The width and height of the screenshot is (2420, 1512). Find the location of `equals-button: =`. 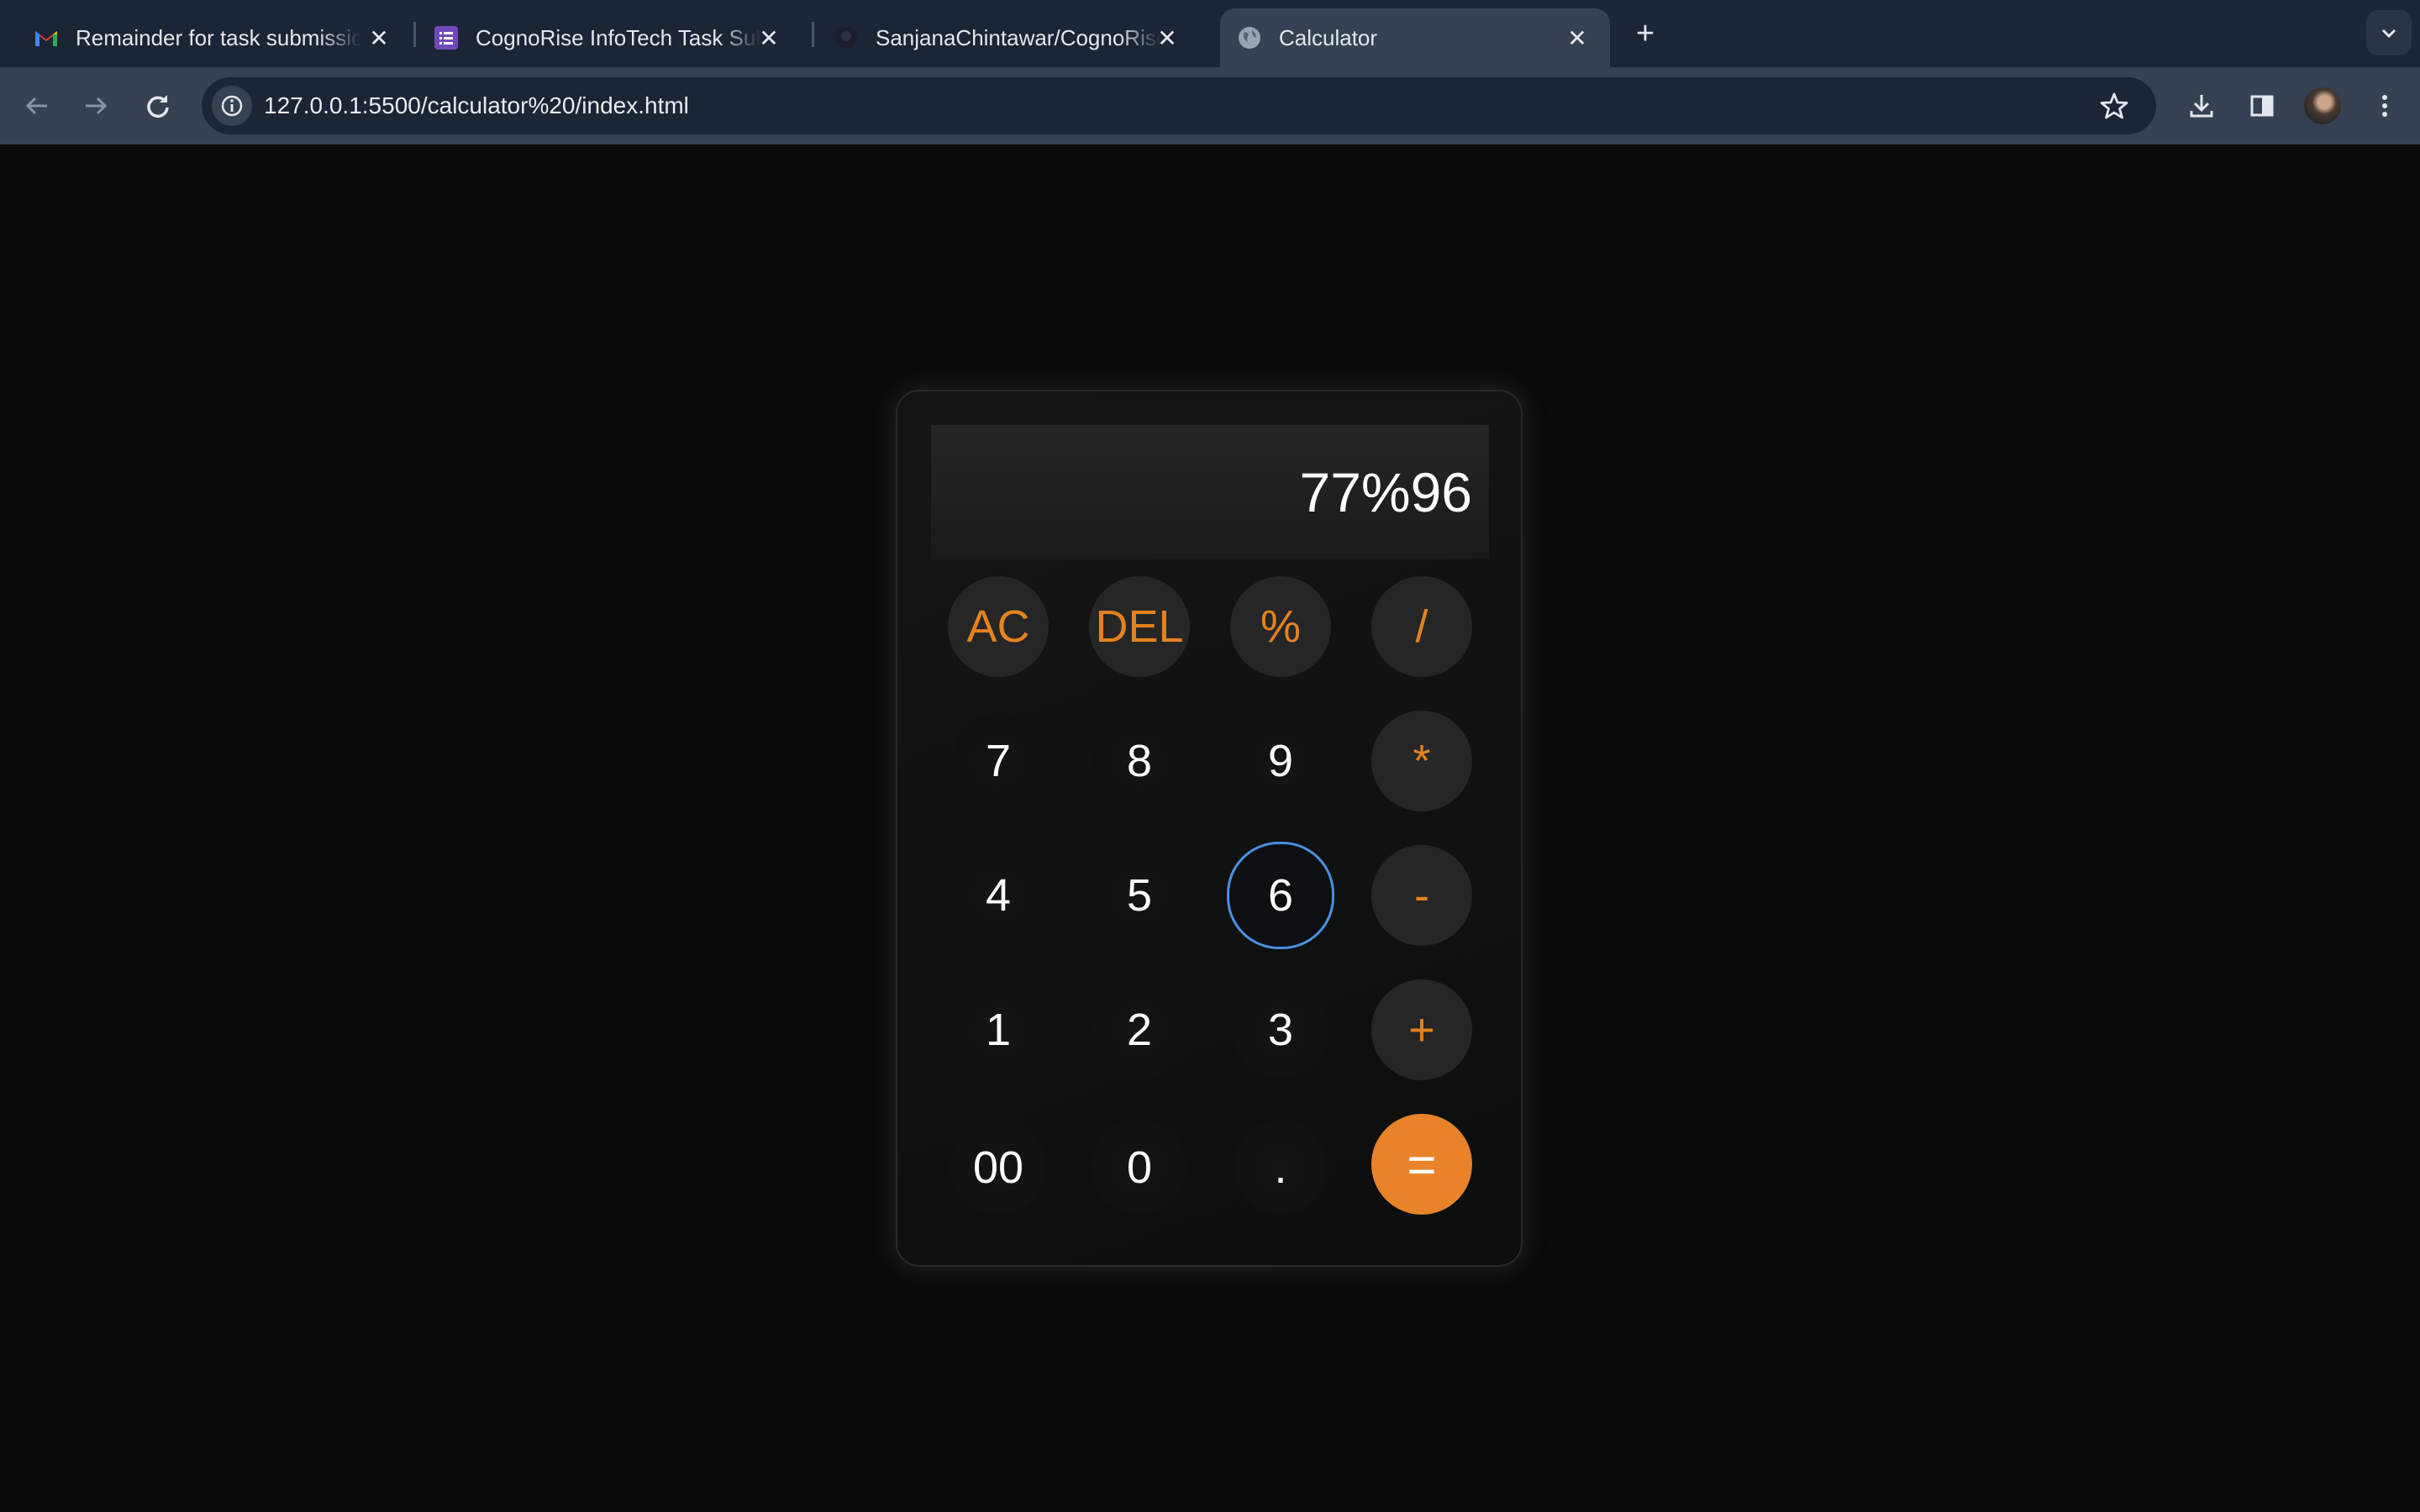

equals-button: = is located at coordinates (1421, 1164).